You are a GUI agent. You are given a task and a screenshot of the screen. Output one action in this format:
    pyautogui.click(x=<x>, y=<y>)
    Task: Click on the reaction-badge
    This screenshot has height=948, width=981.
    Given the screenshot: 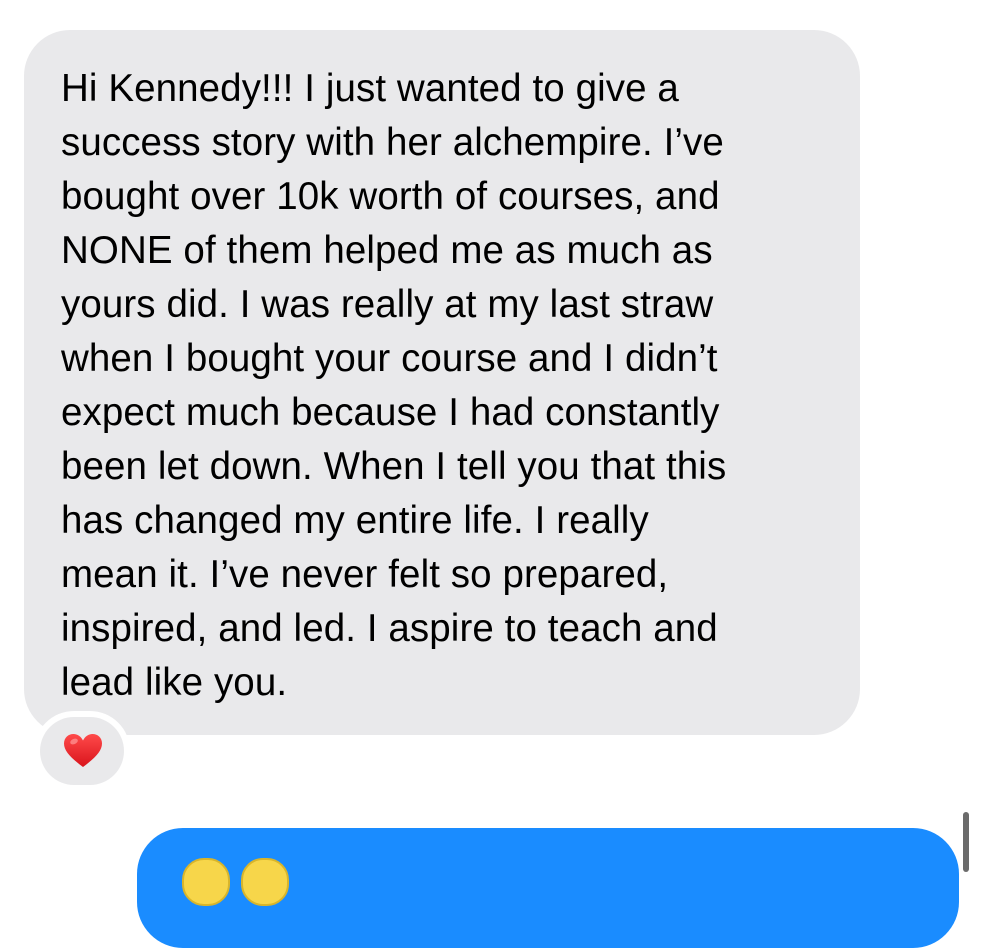 What is the action you would take?
    pyautogui.click(x=82, y=751)
    